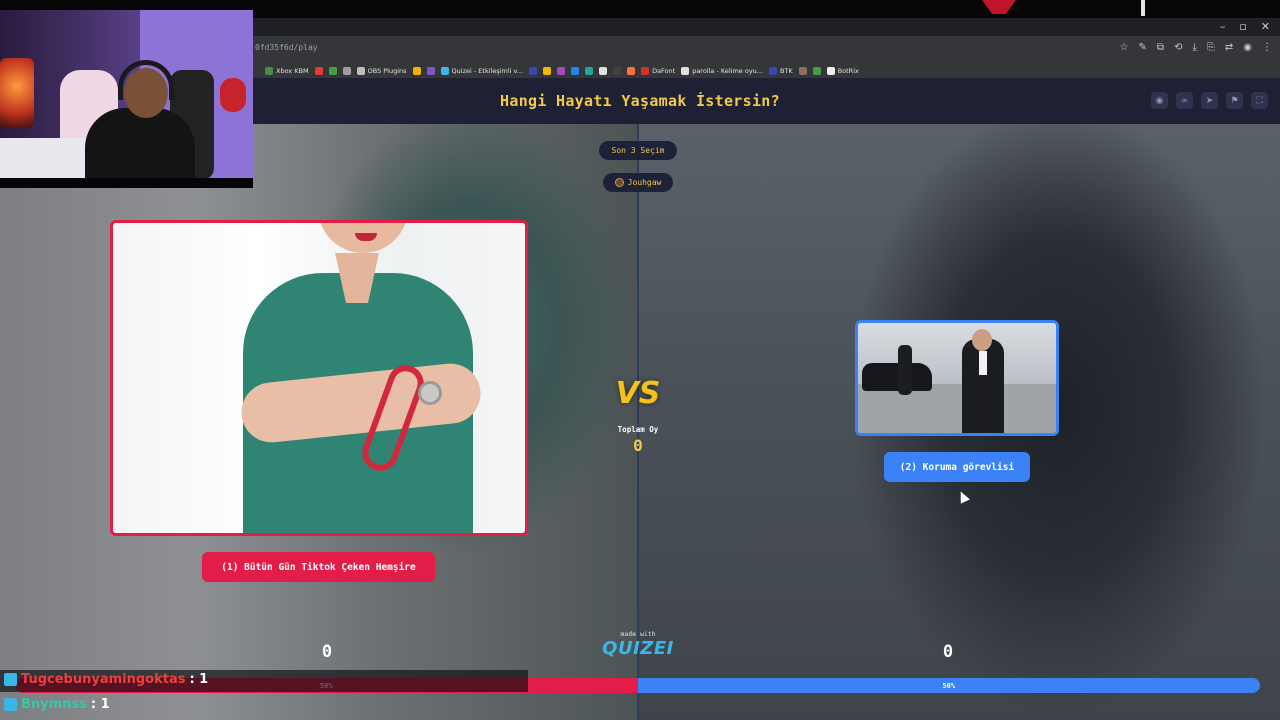 The image size is (1280, 720). I want to click on copy-icon: ⎘, so click(1211, 47).